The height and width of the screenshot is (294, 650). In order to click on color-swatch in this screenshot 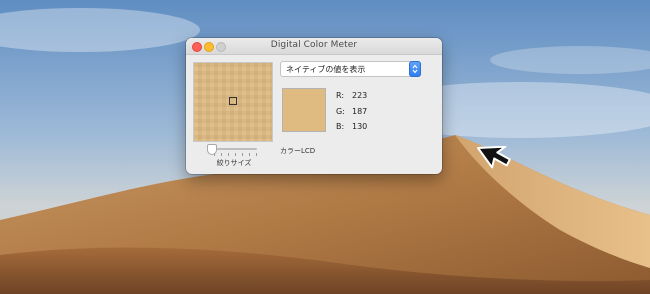, I will do `click(304, 110)`.